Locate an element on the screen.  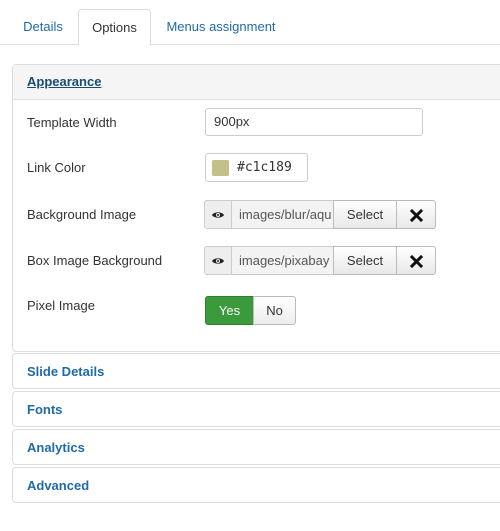
box-image-background-path: images/pixabay is located at coordinates (282, 260).